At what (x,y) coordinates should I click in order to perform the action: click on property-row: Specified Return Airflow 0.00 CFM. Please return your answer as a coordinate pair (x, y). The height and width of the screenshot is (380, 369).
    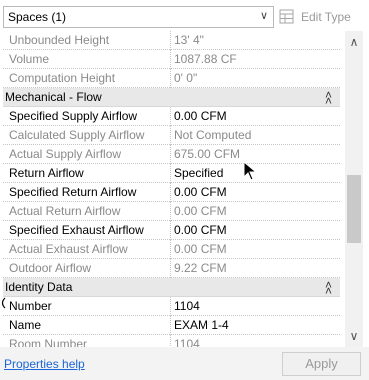
    Looking at the image, I should click on (171, 192).